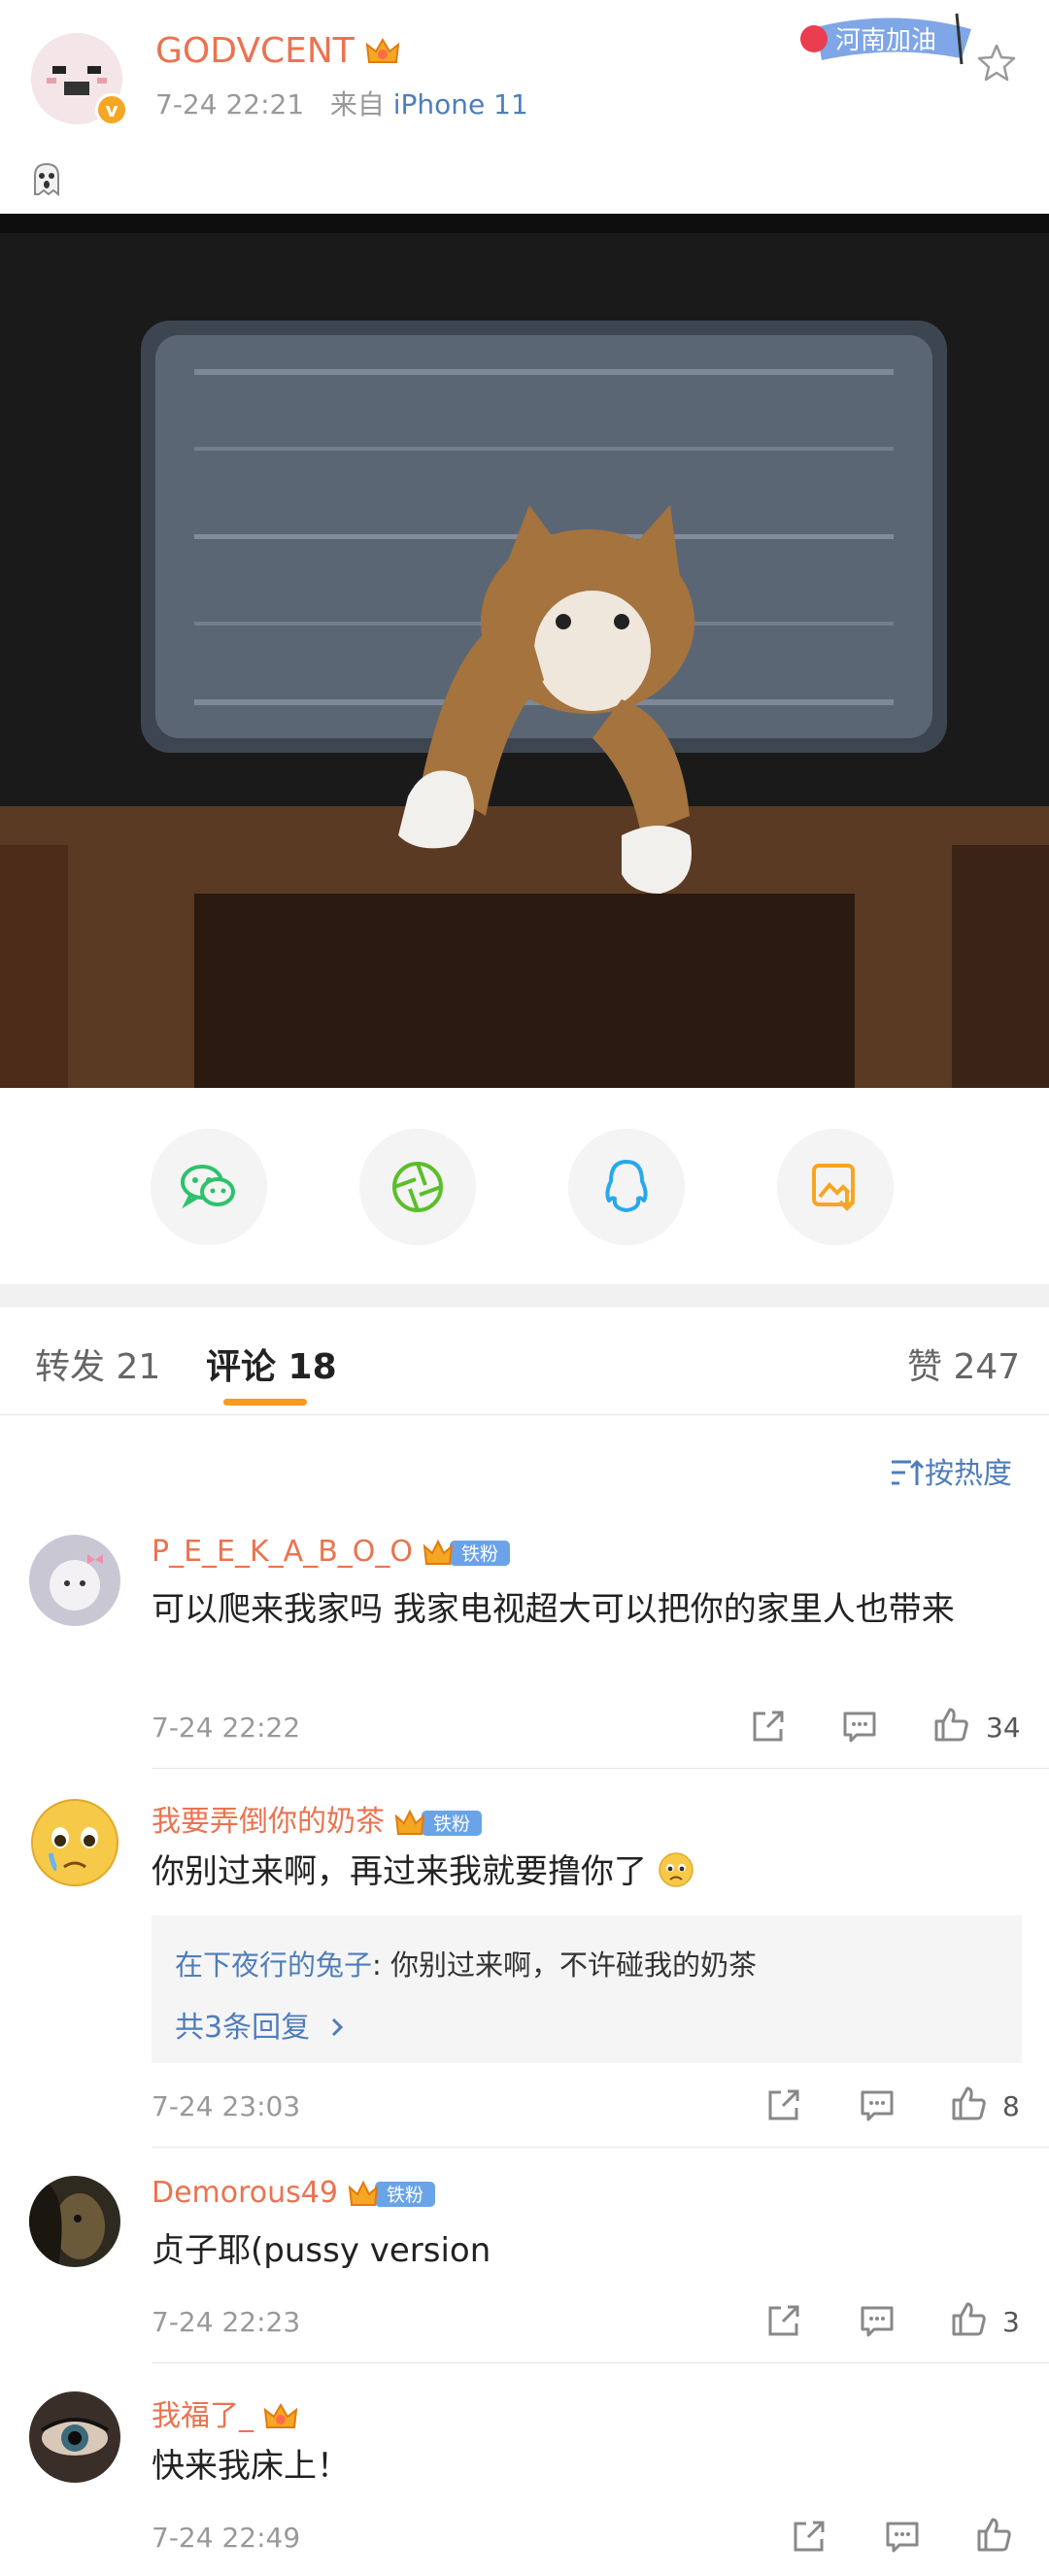 Image resolution: width=1049 pixels, height=2576 pixels. I want to click on share-qq-button, so click(627, 1187).